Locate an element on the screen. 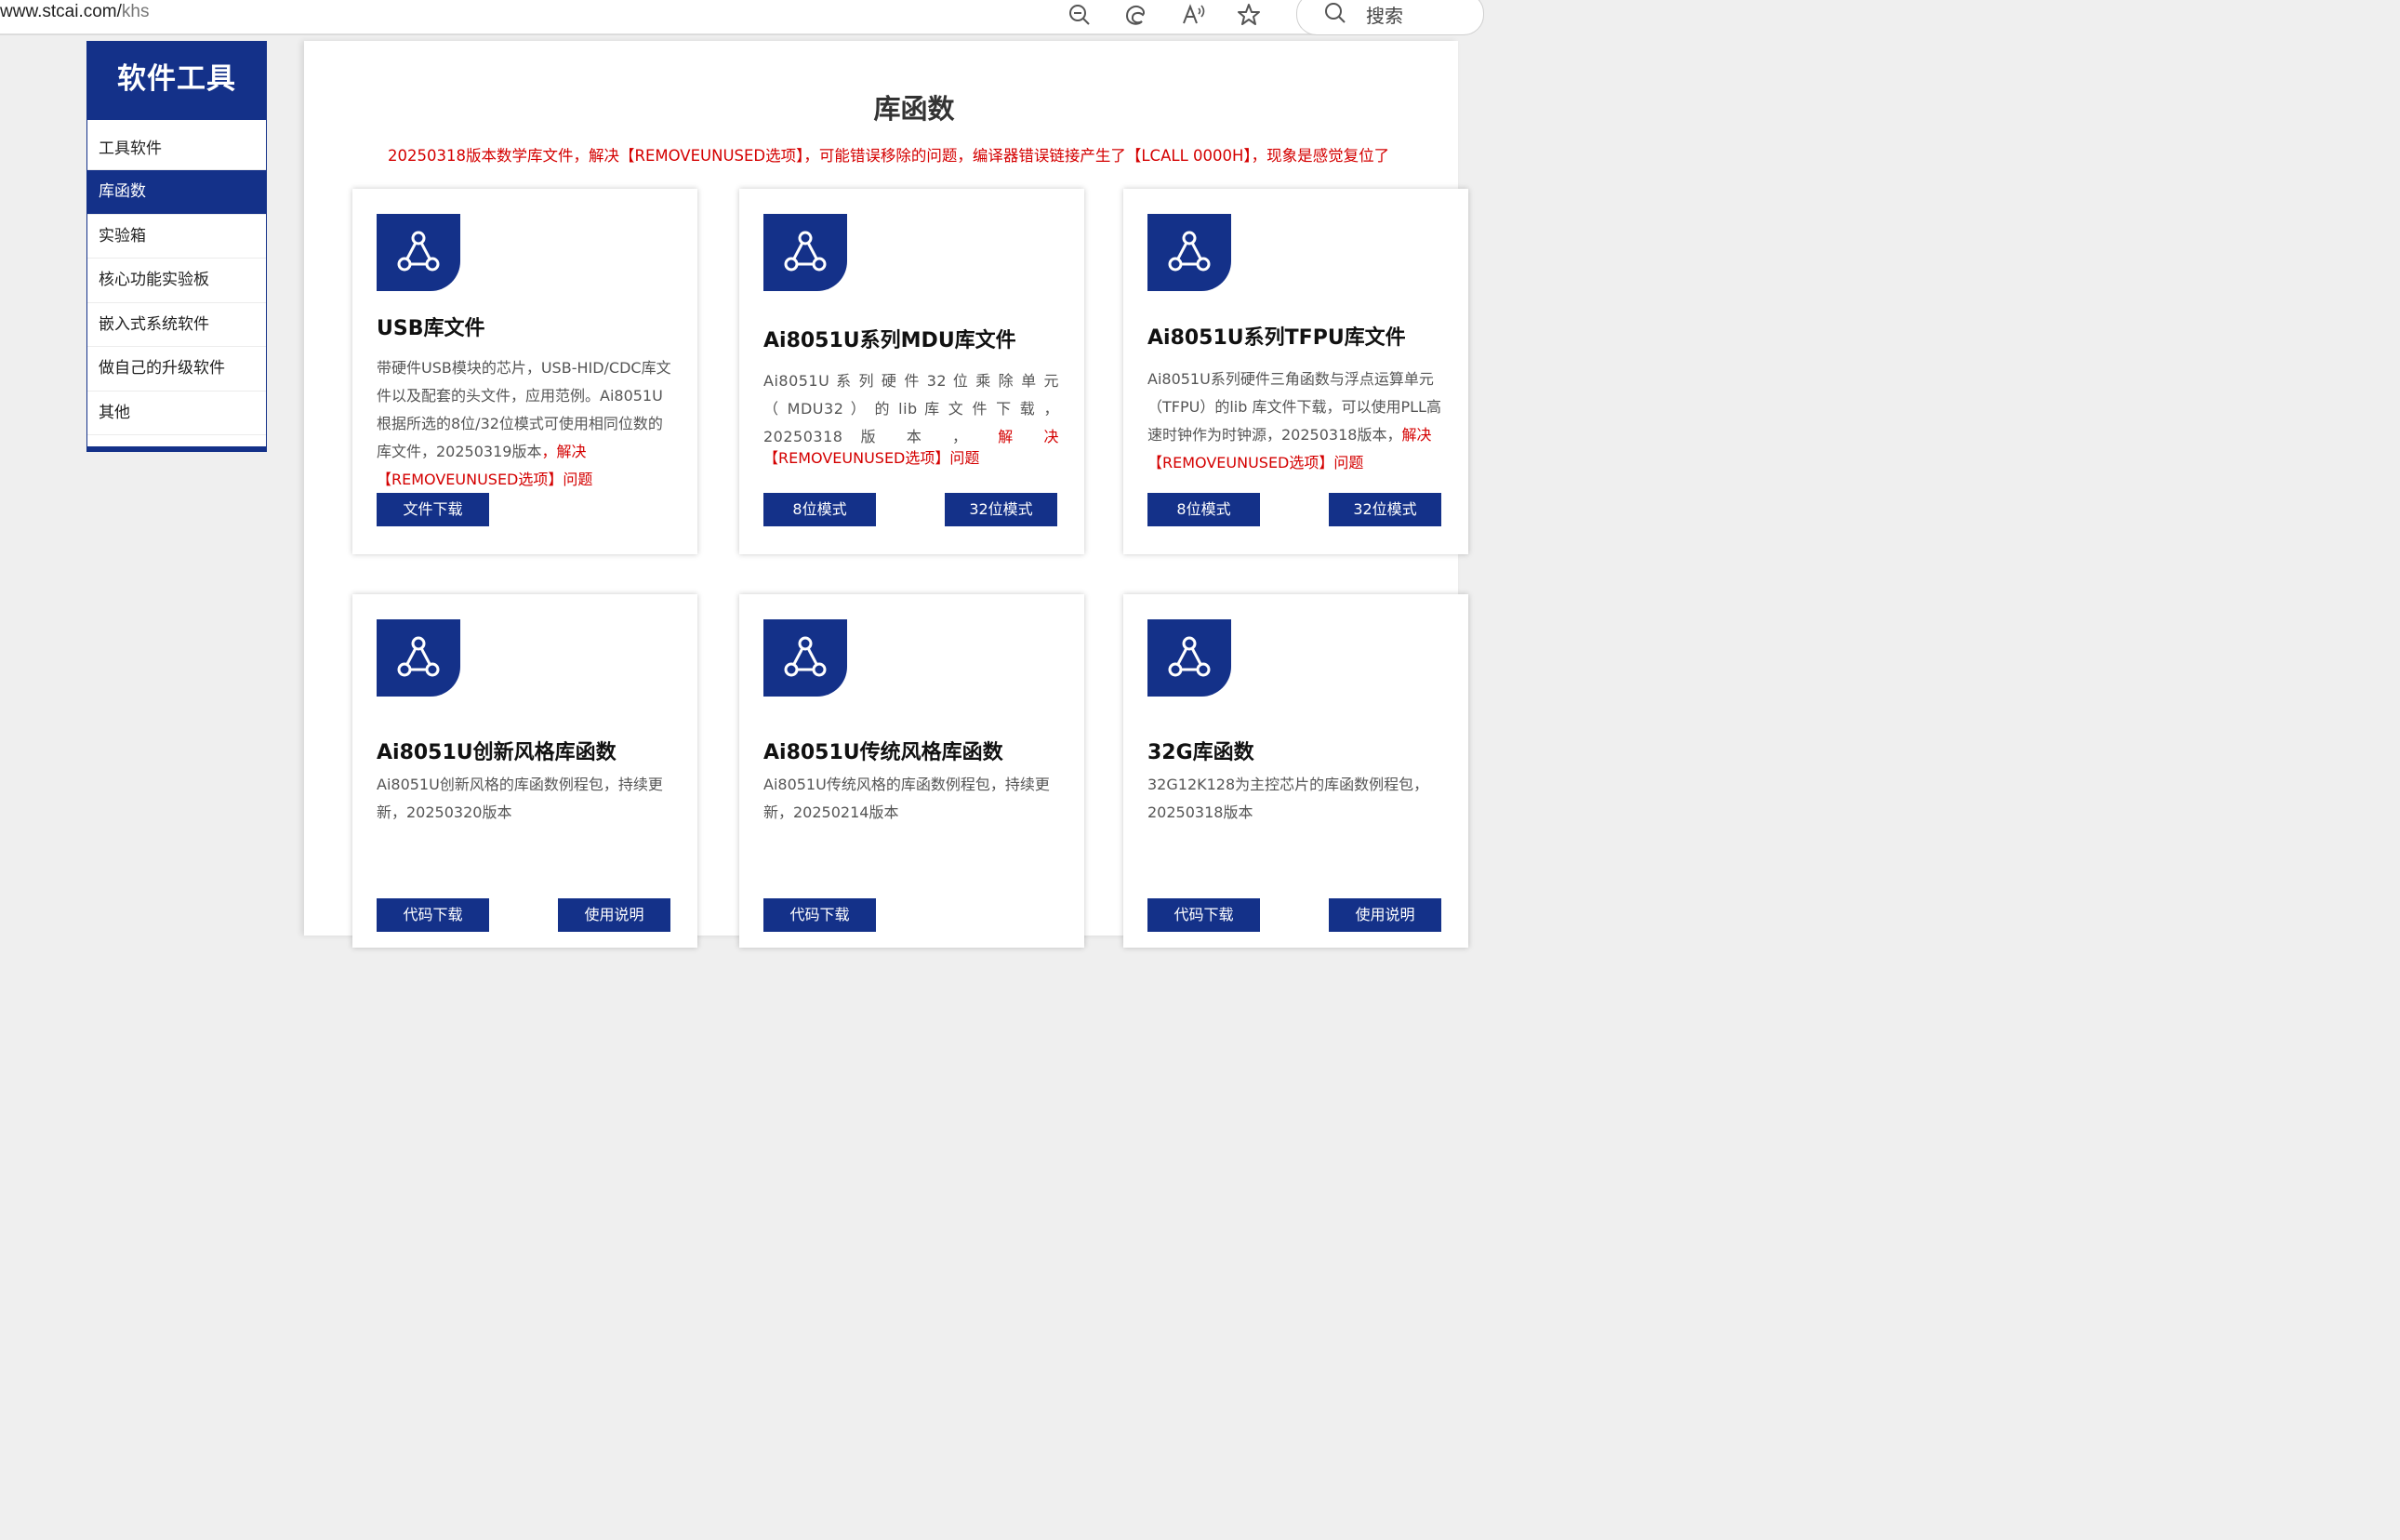 The width and height of the screenshot is (2400, 1540). search-input: 搜索 is located at coordinates (1390, 17).